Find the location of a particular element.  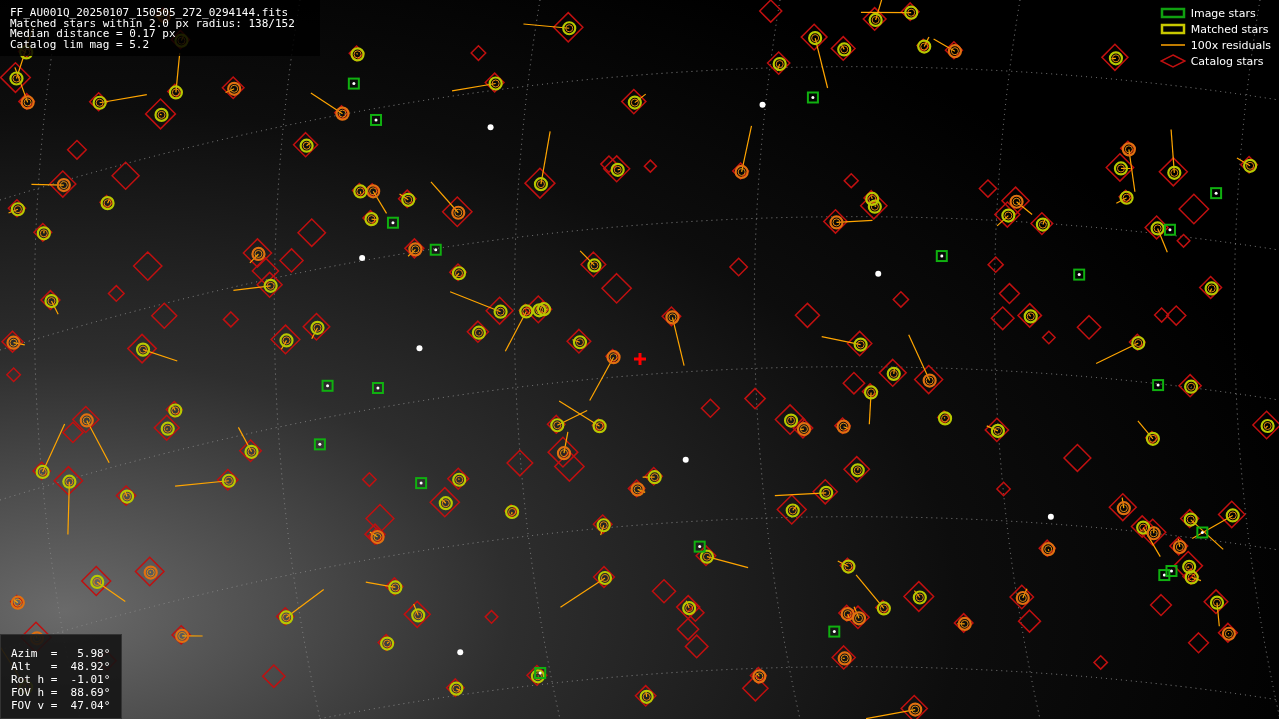

info-text: Matched stars within 2.0 px radius: 138/152 is located at coordinates (153, 23).